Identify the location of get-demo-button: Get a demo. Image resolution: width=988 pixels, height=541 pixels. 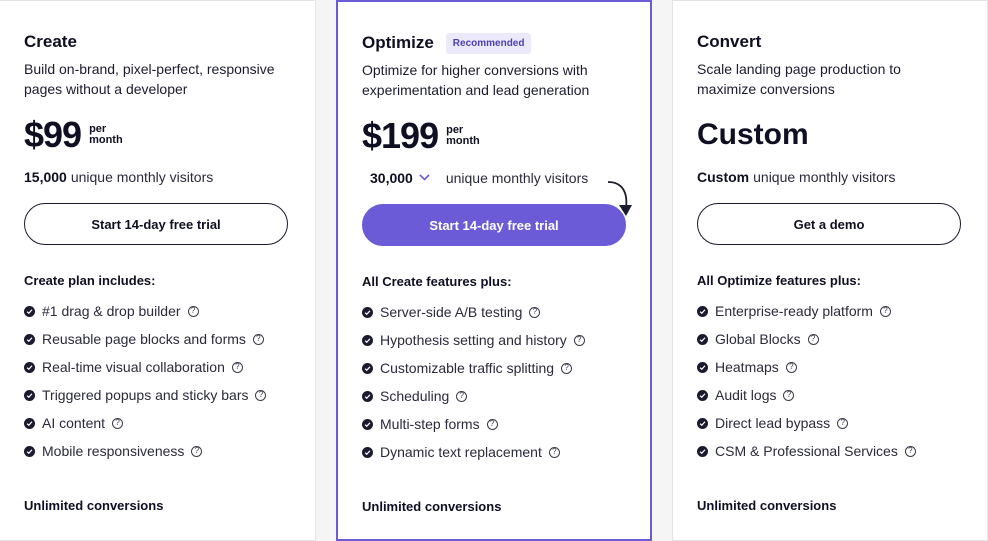
(829, 224).